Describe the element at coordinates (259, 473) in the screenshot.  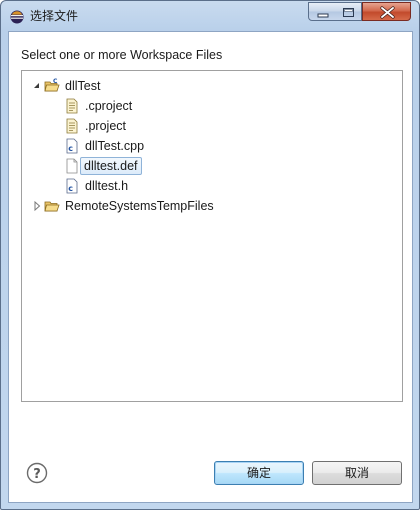
I see `ok-button: 确定` at that location.